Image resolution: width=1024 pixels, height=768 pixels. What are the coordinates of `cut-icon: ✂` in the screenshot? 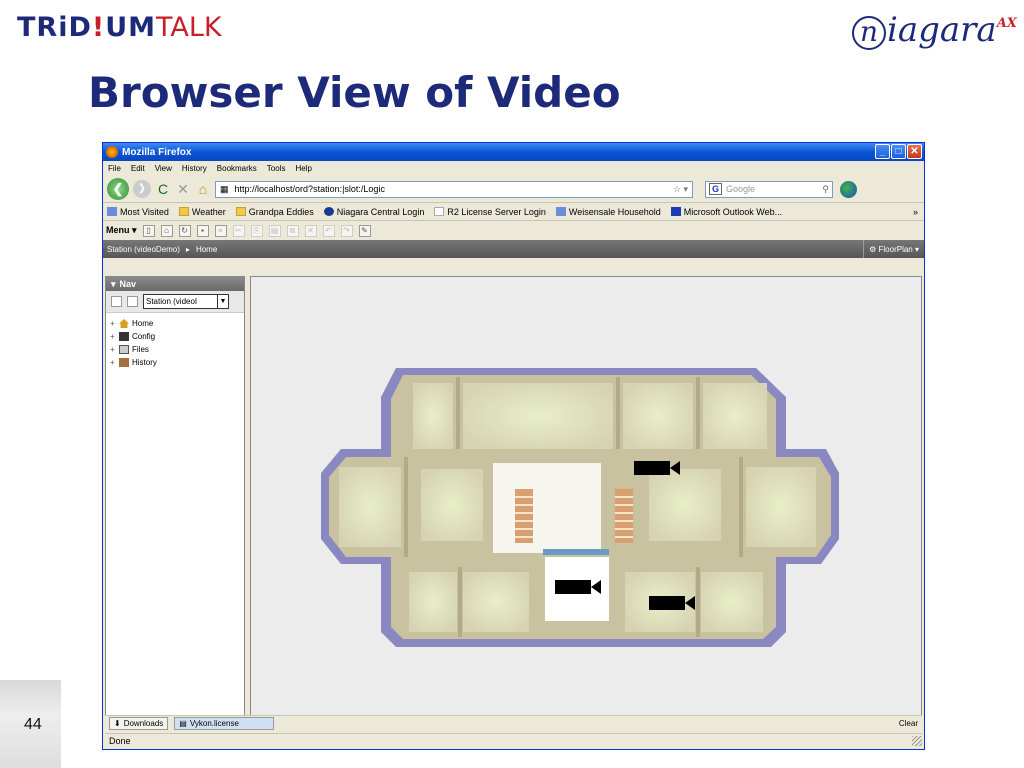 It's located at (238, 230).